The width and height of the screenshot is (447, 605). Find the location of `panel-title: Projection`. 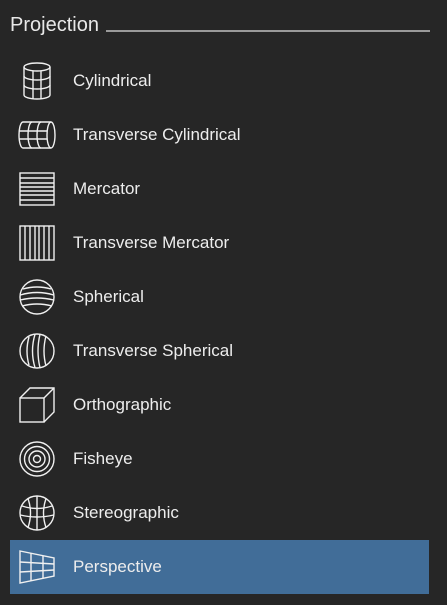

panel-title: Projection is located at coordinates (54, 25).